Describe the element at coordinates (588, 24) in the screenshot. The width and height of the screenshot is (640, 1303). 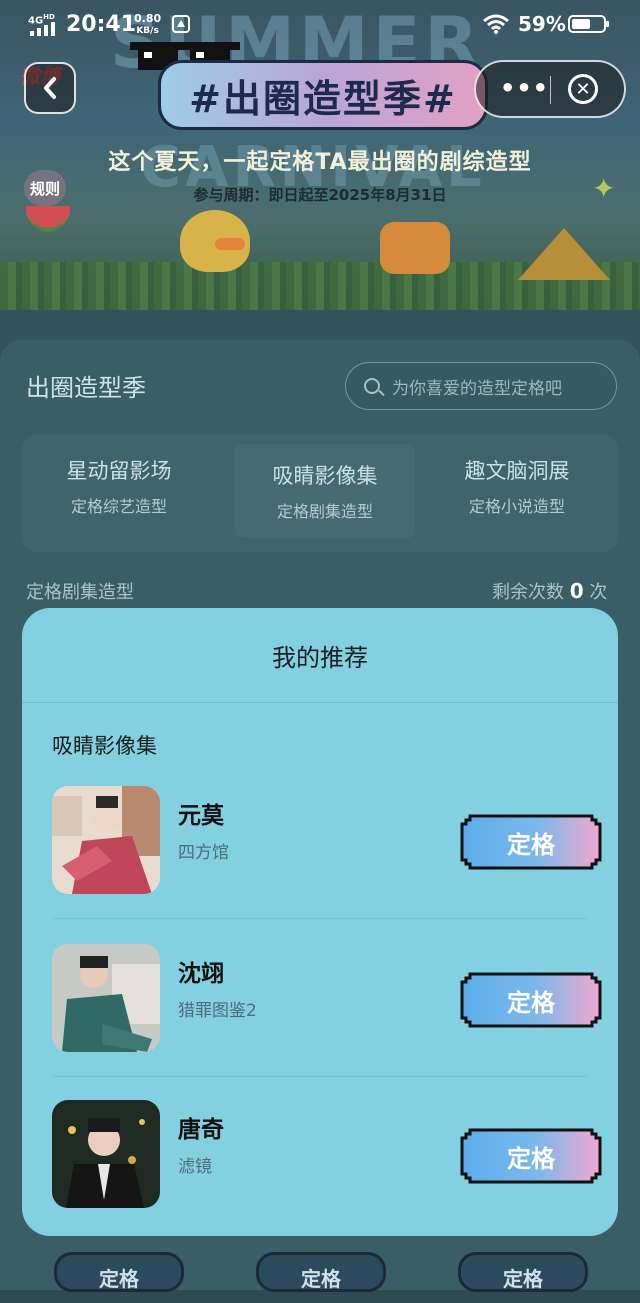
I see `battery-icon` at that location.